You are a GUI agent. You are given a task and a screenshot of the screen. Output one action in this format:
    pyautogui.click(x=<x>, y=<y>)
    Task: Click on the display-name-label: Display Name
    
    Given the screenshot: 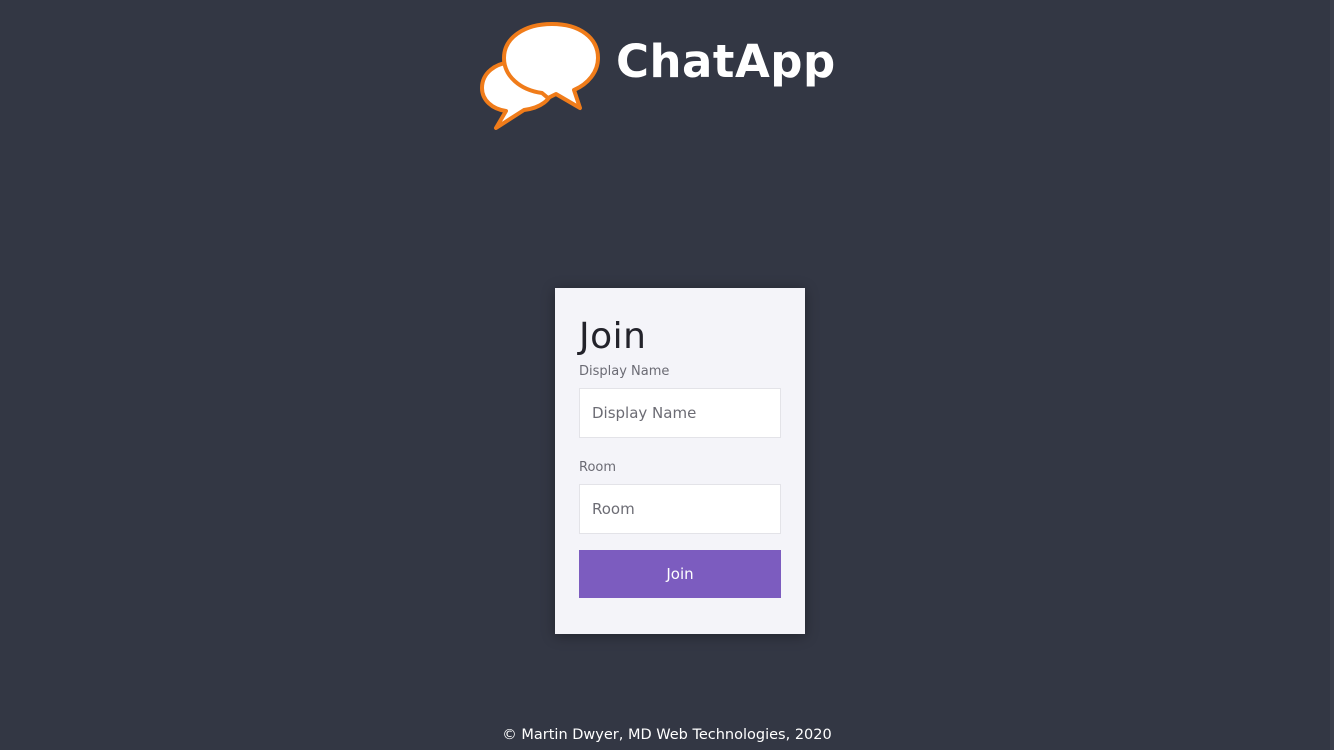 What is the action you would take?
    pyautogui.click(x=624, y=371)
    